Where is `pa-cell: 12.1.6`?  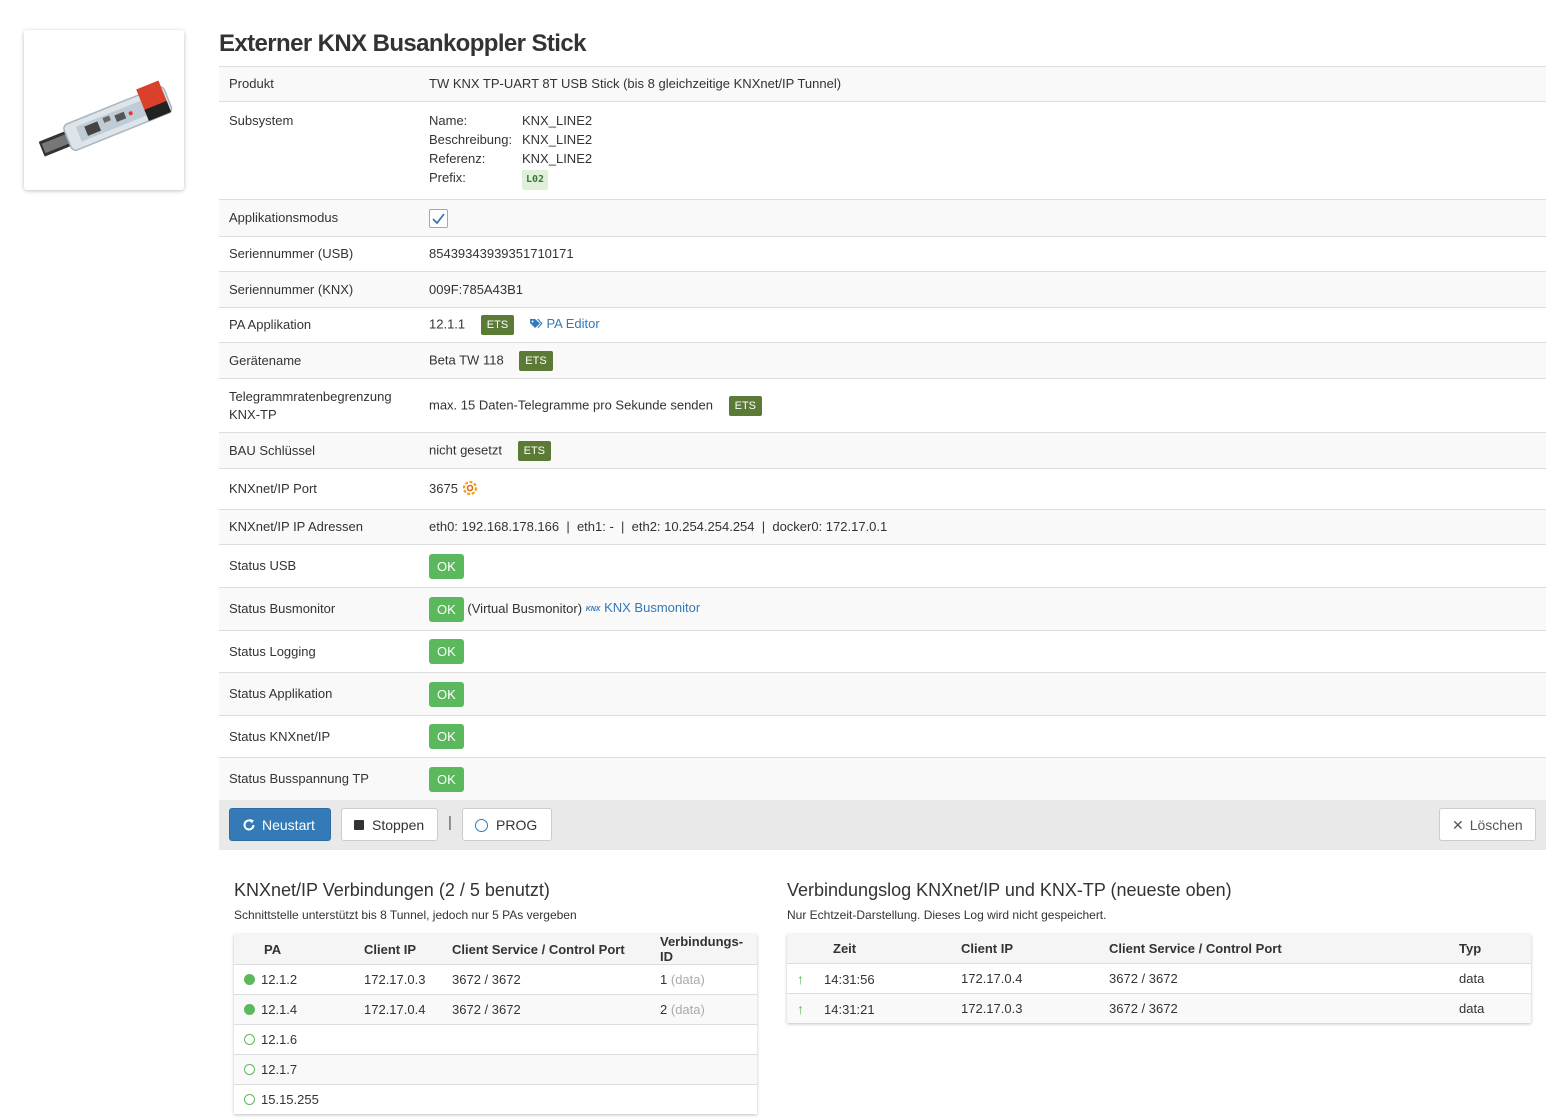
pa-cell: 12.1.6 is located at coordinates (279, 1039).